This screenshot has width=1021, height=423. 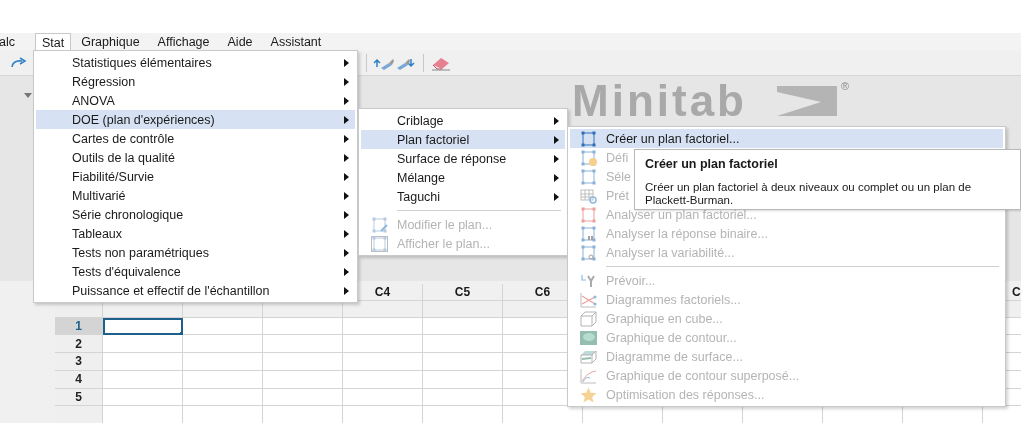 What do you see at coordinates (99, 195) in the screenshot?
I see `menu-item: Multivarié` at bounding box center [99, 195].